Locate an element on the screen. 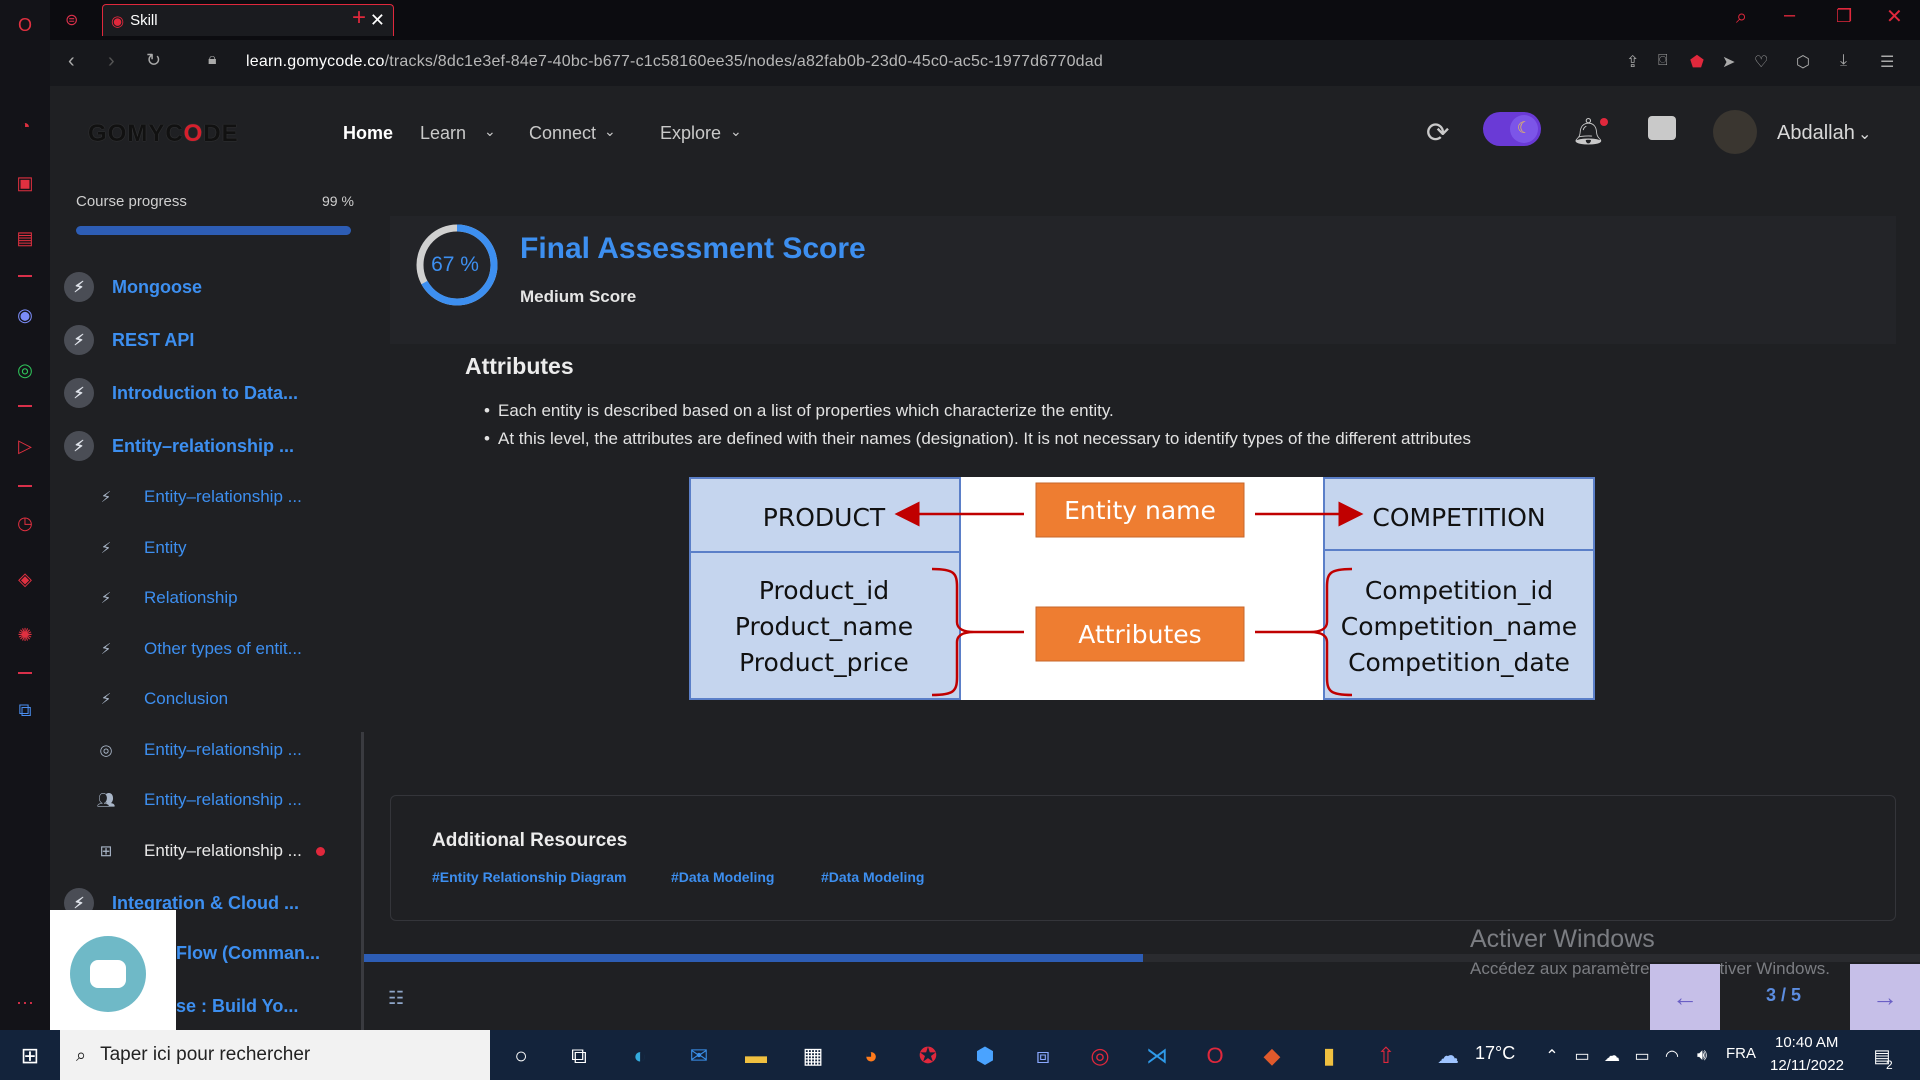 This screenshot has width=1920, height=1080. vscode-icon: ⋊ is located at coordinates (1157, 1056).